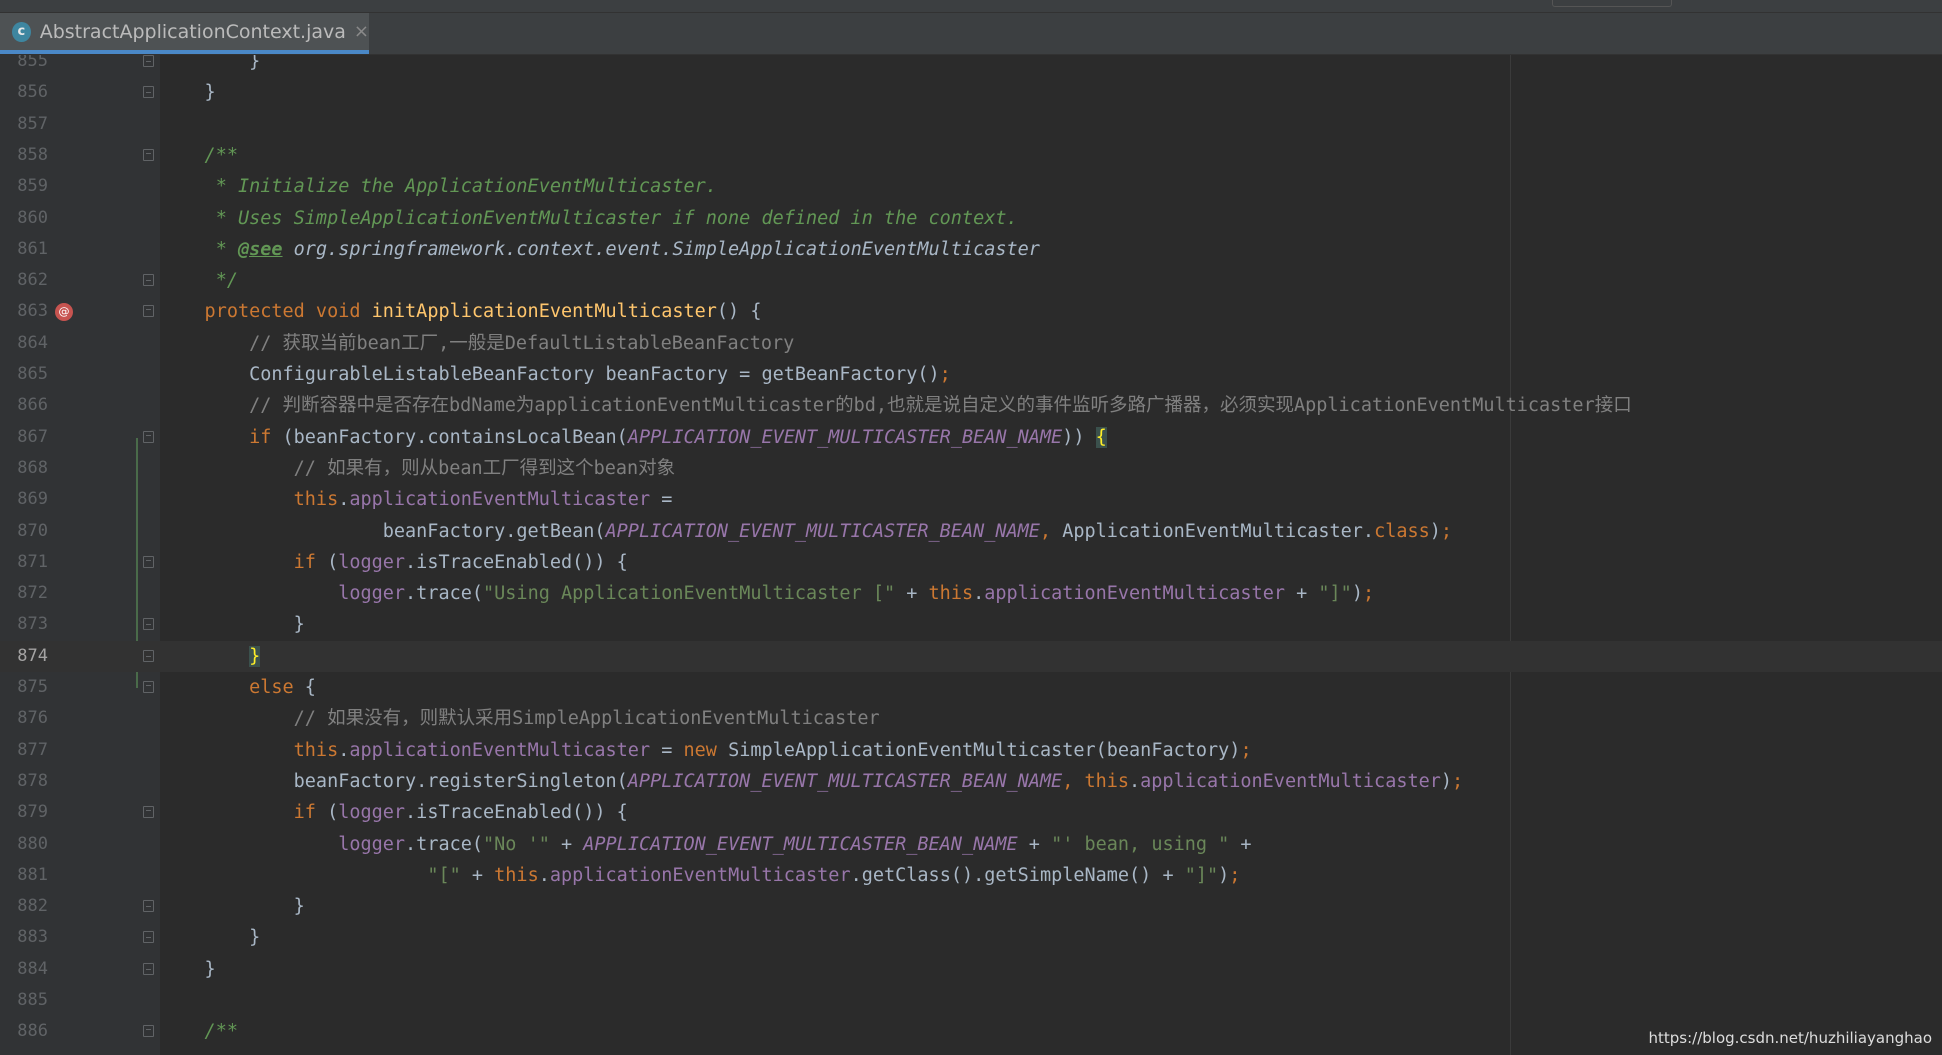  Describe the element at coordinates (24, 92) in the screenshot. I see `line-number: 856` at that location.